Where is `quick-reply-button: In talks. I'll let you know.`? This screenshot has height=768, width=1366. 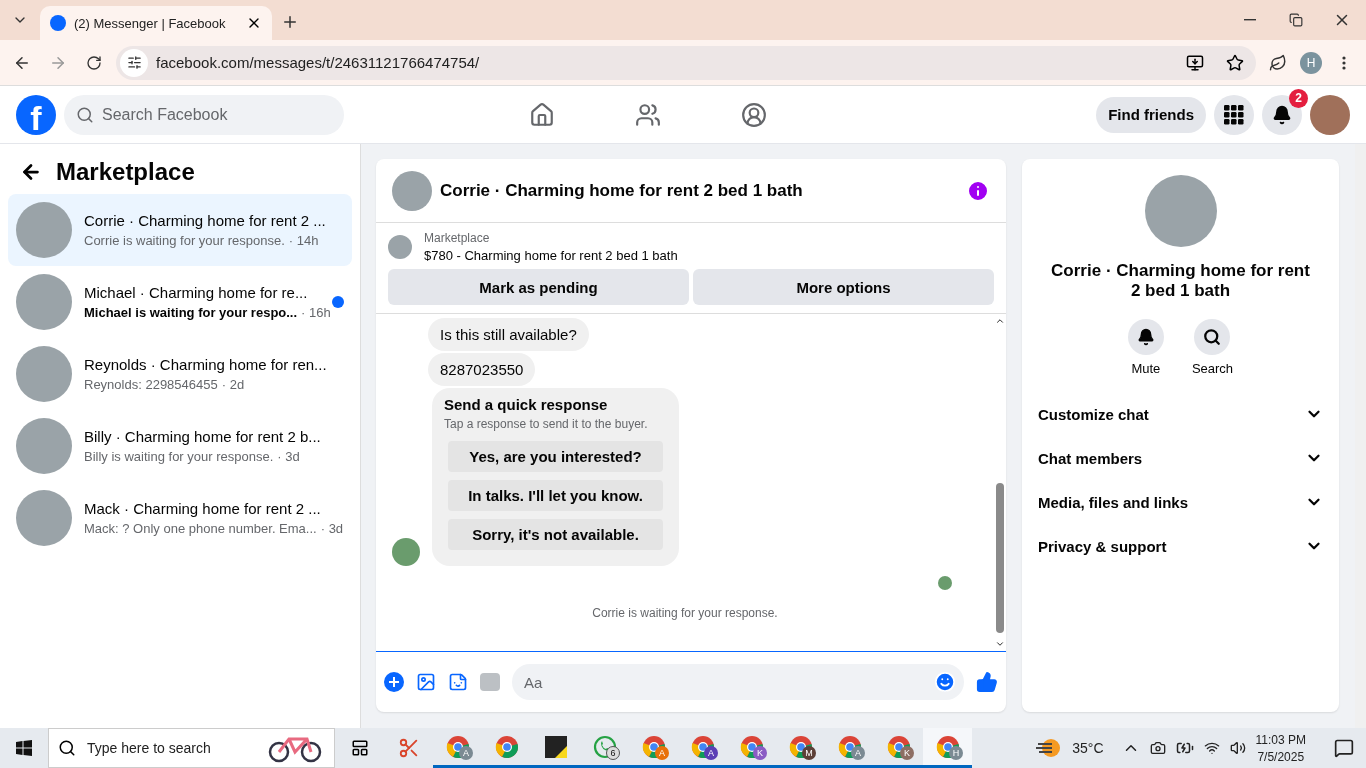
quick-reply-button: In talks. I'll let you know. is located at coordinates (555, 495).